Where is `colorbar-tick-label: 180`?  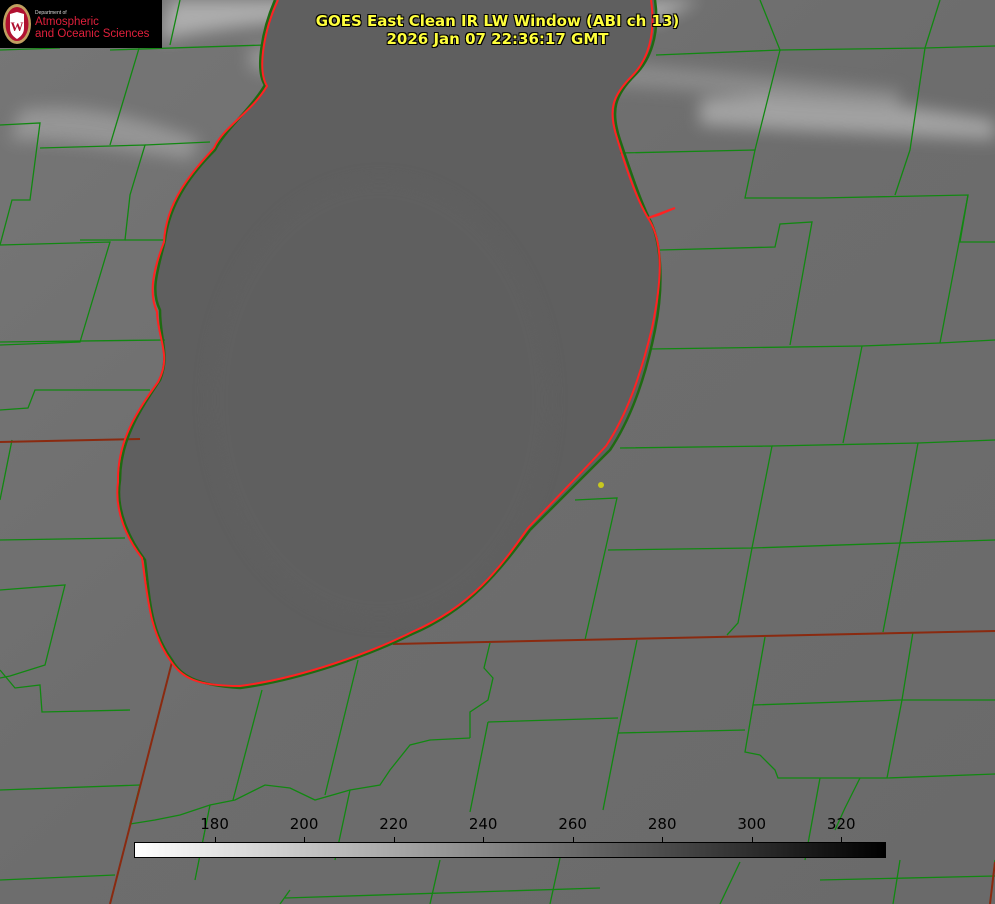 colorbar-tick-label: 180 is located at coordinates (214, 824).